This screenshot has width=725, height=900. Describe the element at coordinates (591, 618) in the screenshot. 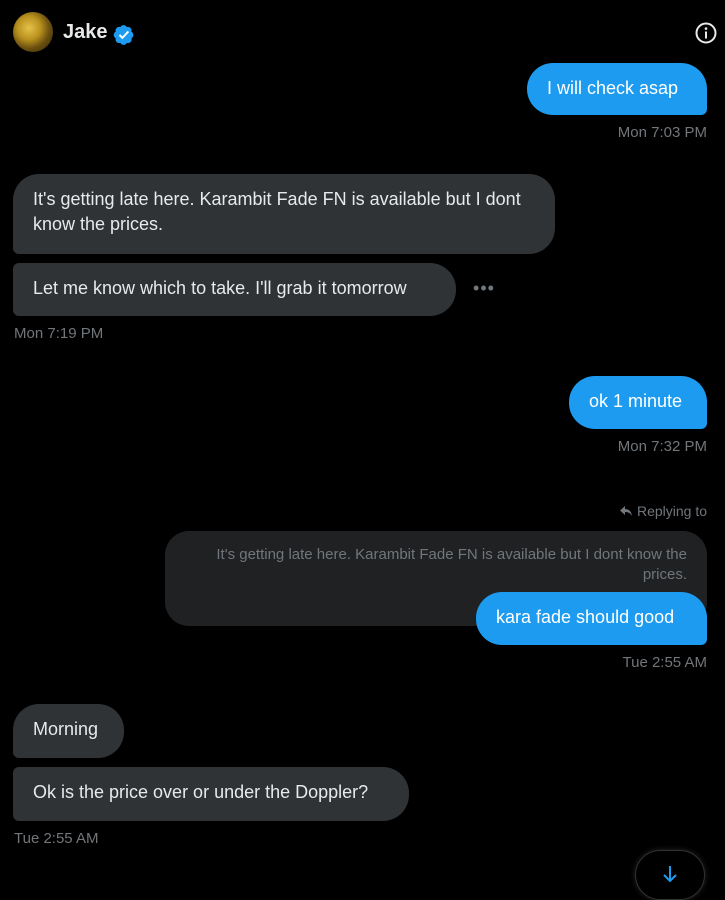

I see `message-bubble-outgoing: kara fade should good` at that location.